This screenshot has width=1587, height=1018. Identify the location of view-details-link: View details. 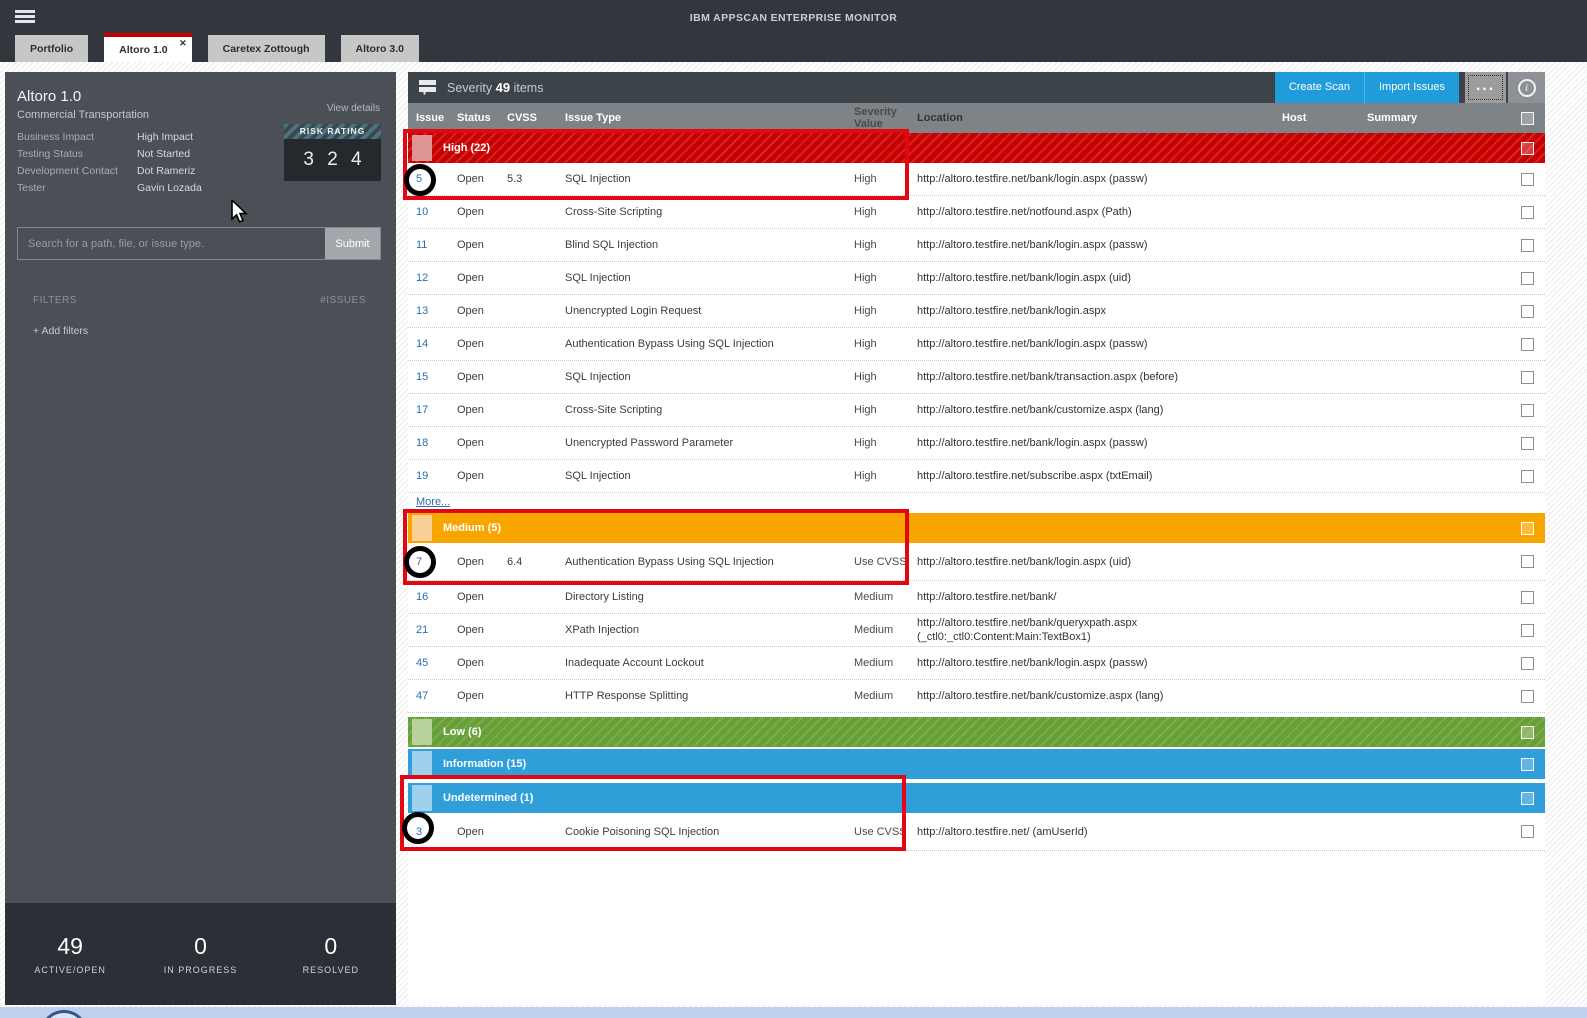
(353, 108).